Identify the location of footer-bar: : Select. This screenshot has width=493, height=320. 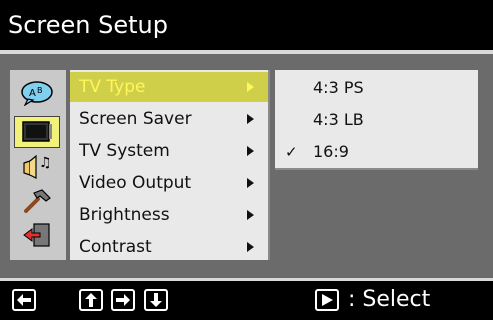
(246, 300).